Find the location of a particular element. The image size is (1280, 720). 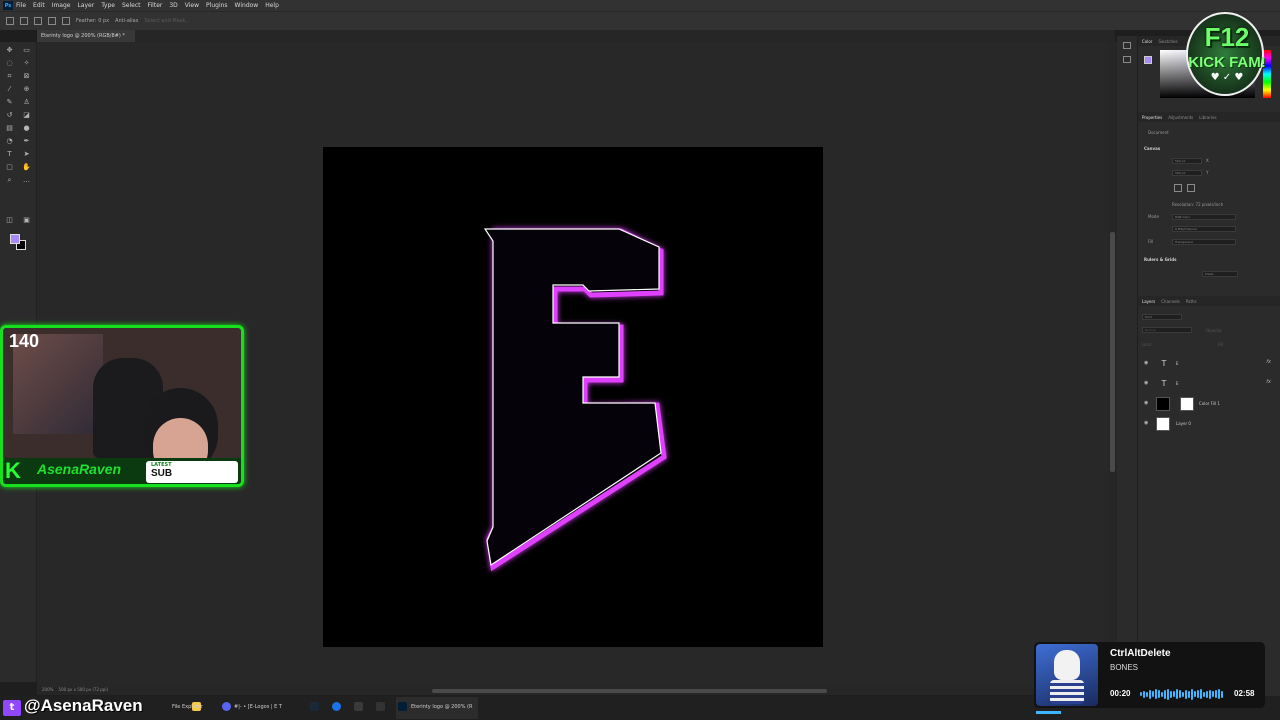

tab-color: Color is located at coordinates (1147, 41).